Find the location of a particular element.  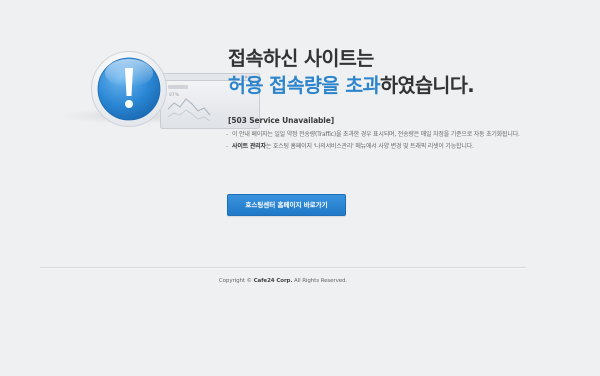

footer-divider is located at coordinates (283, 268).